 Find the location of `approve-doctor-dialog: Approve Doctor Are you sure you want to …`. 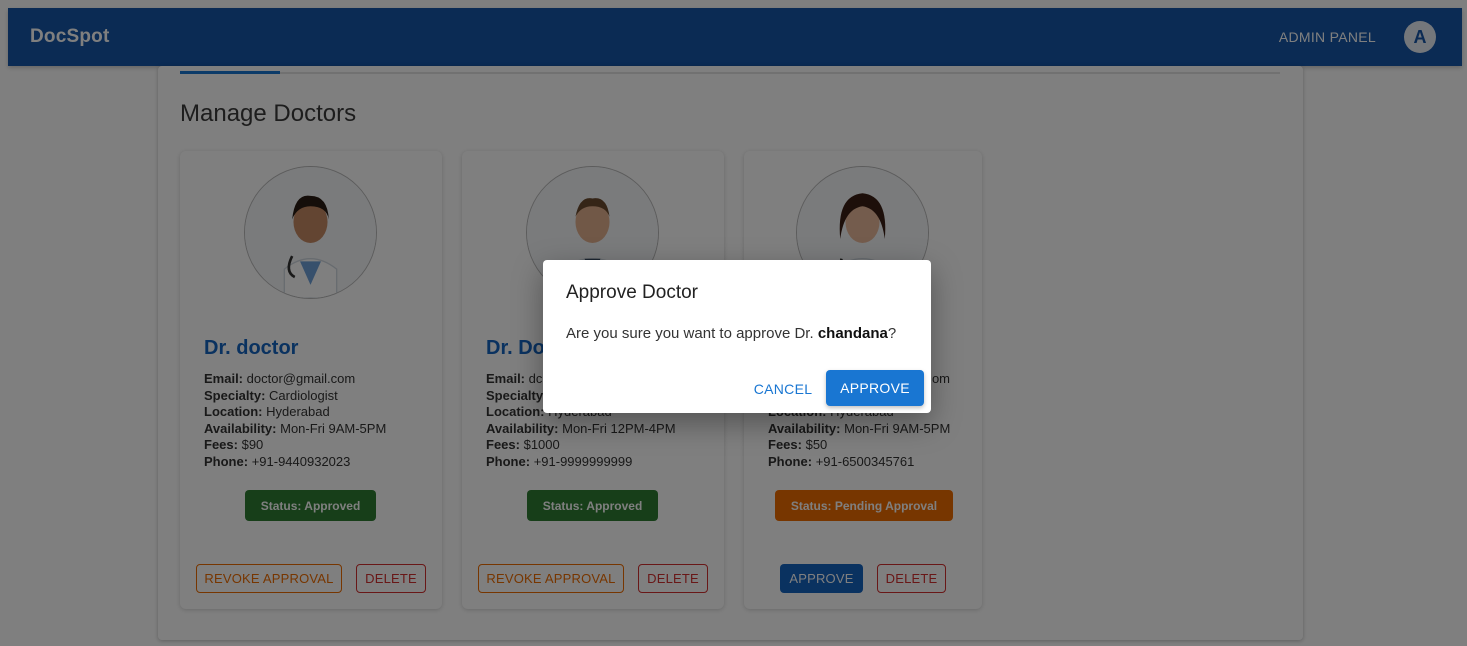

approve-doctor-dialog: Approve Doctor Are you sure you want to … is located at coordinates (737, 336).